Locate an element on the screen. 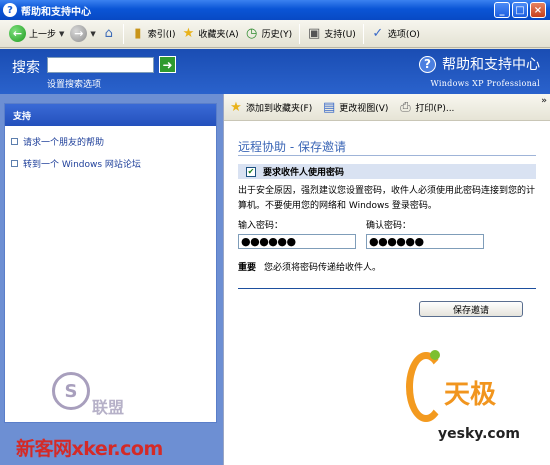 Image resolution: width=550 pixels, height=465 pixels. search-go-button: ➜ is located at coordinates (167, 64).